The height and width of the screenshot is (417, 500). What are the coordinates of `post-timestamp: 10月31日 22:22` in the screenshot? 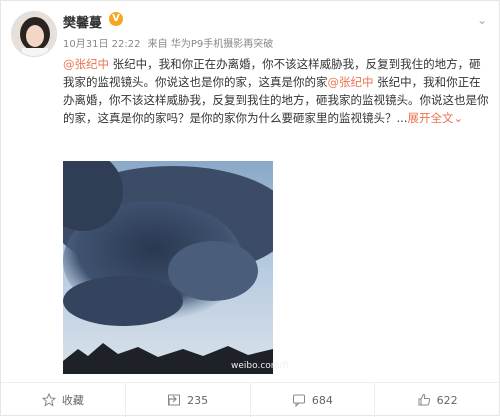 It's located at (101, 44).